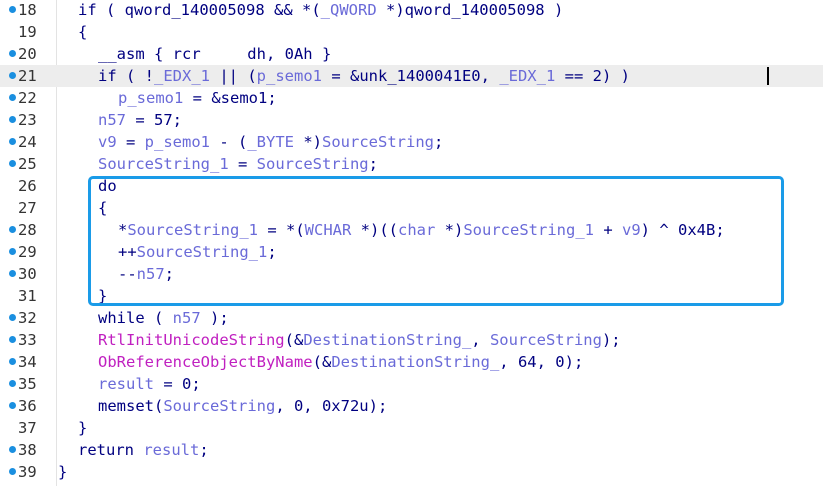 The image size is (823, 486). I want to click on code-text: SourceString_1 = SourceString;, so click(238, 164).